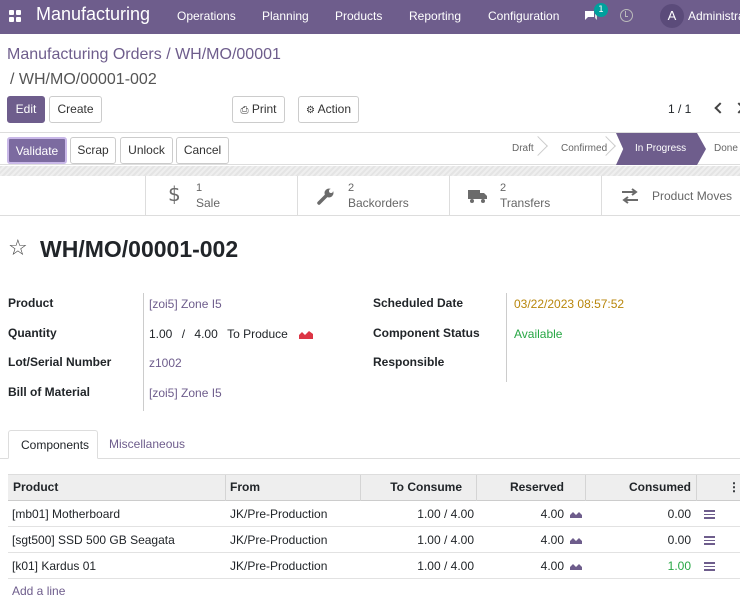 The height and width of the screenshot is (596, 740). I want to click on scheduled-date-label: Scheduled Date, so click(418, 303).